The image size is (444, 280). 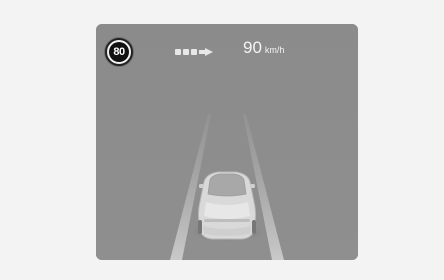 I want to click on speed-unit: km/h, so click(x=274, y=50).